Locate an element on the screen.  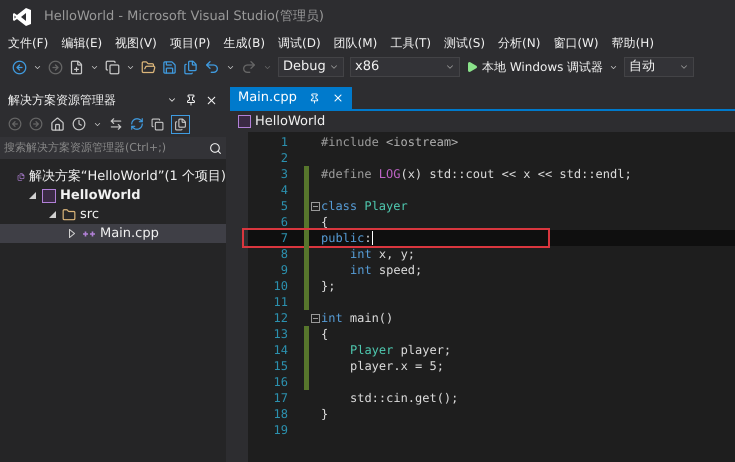
code-line: #define LOG(x) std::cout << x << std::endl; is located at coordinates (476, 174).